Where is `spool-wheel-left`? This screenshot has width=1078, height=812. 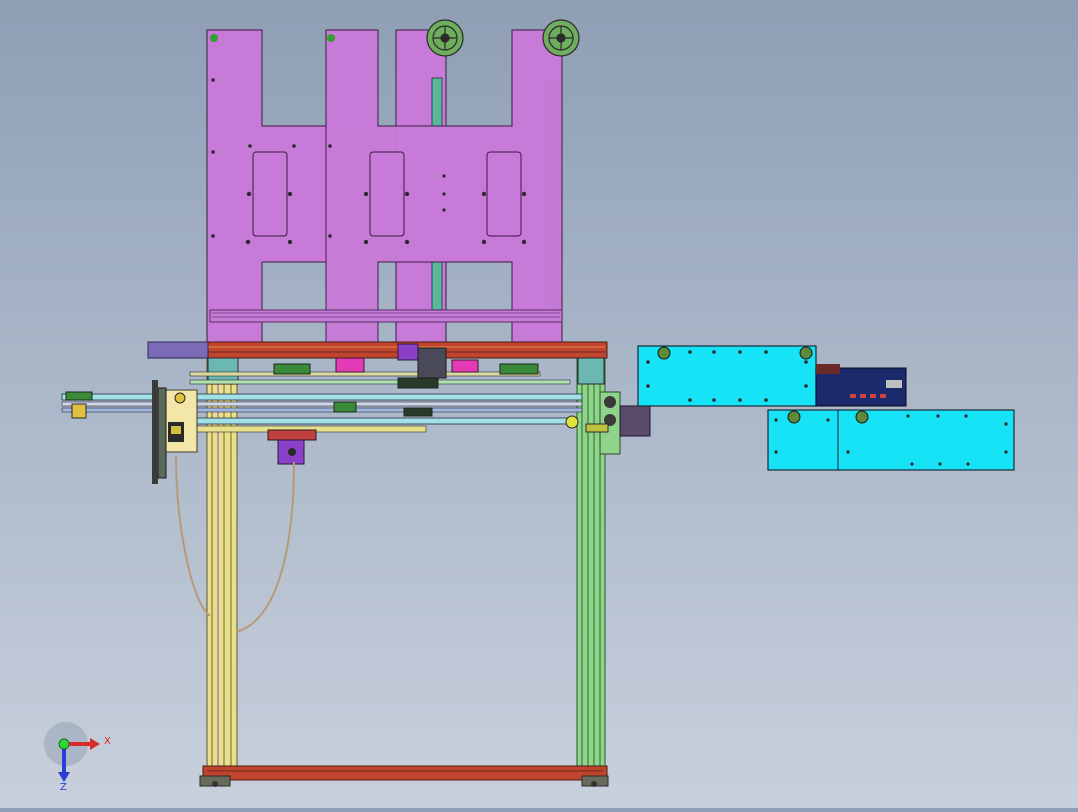 spool-wheel-left is located at coordinates (445, 38).